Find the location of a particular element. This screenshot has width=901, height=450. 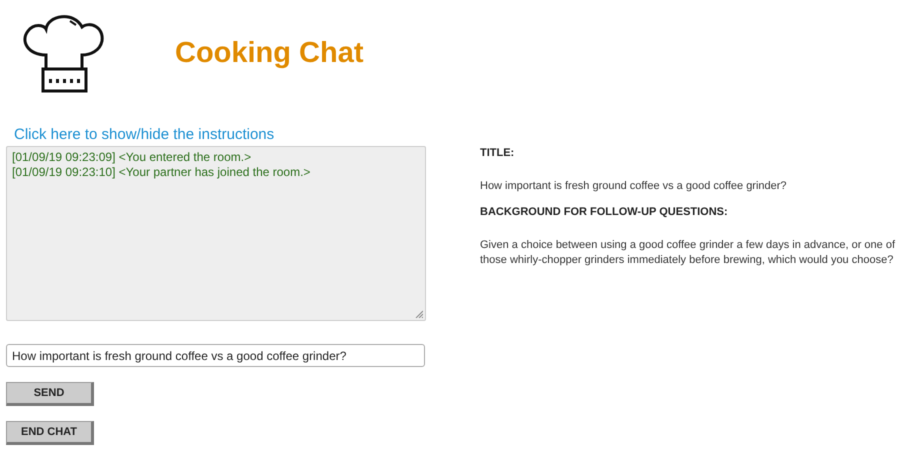

chat-button: END CHAT is located at coordinates (50, 433).